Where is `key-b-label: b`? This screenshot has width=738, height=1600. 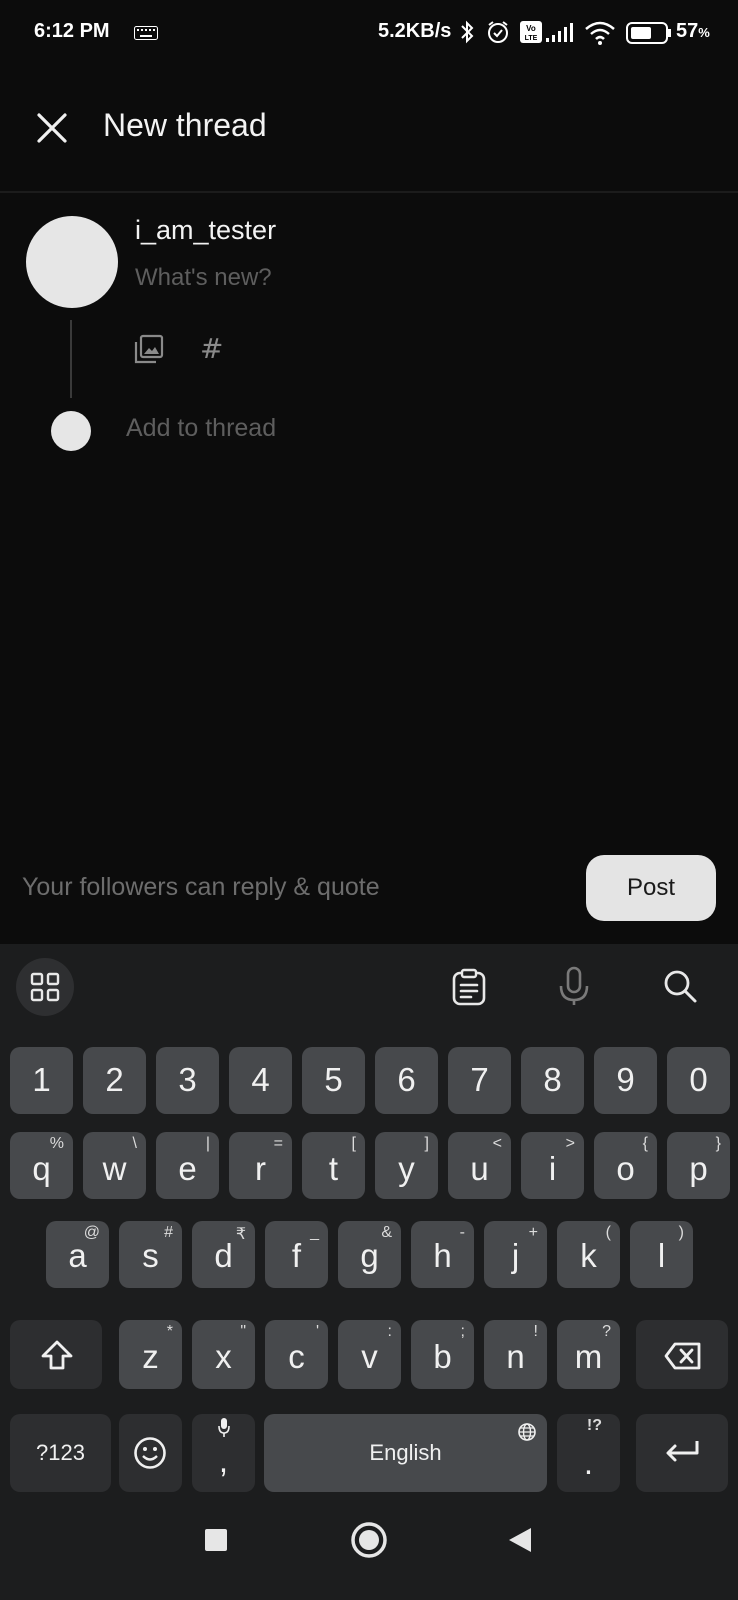 key-b-label: b is located at coordinates (442, 1356).